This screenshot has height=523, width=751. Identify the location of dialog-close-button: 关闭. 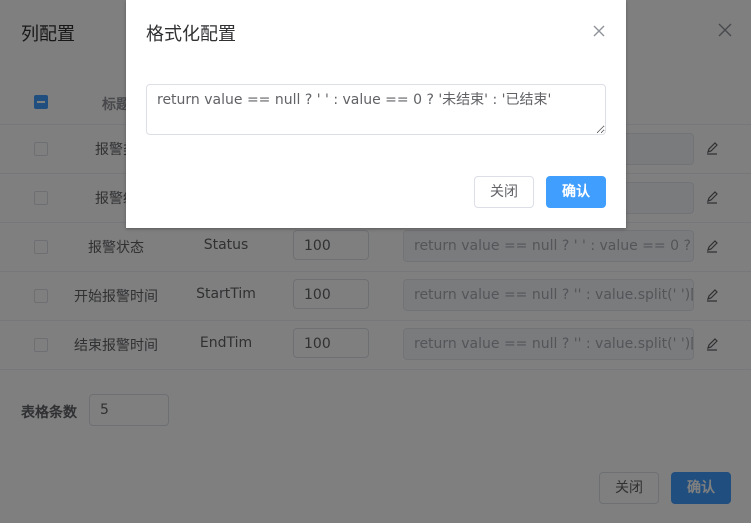
(504, 192).